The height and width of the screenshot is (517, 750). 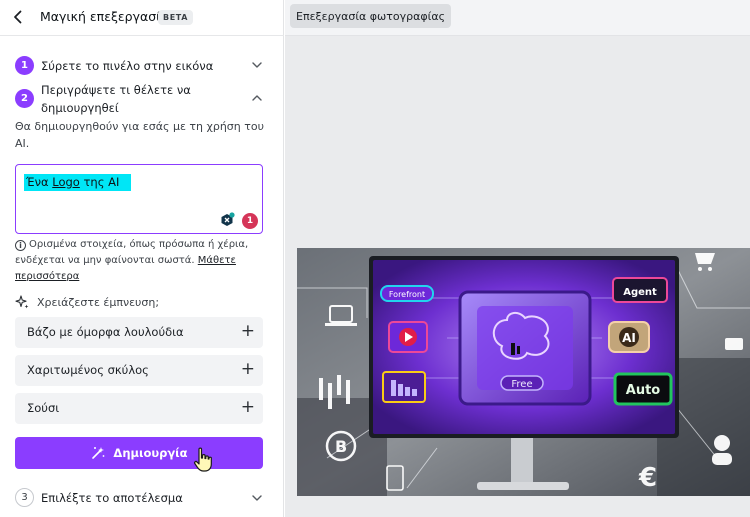 I want to click on label-auto: Auto, so click(x=643, y=390).